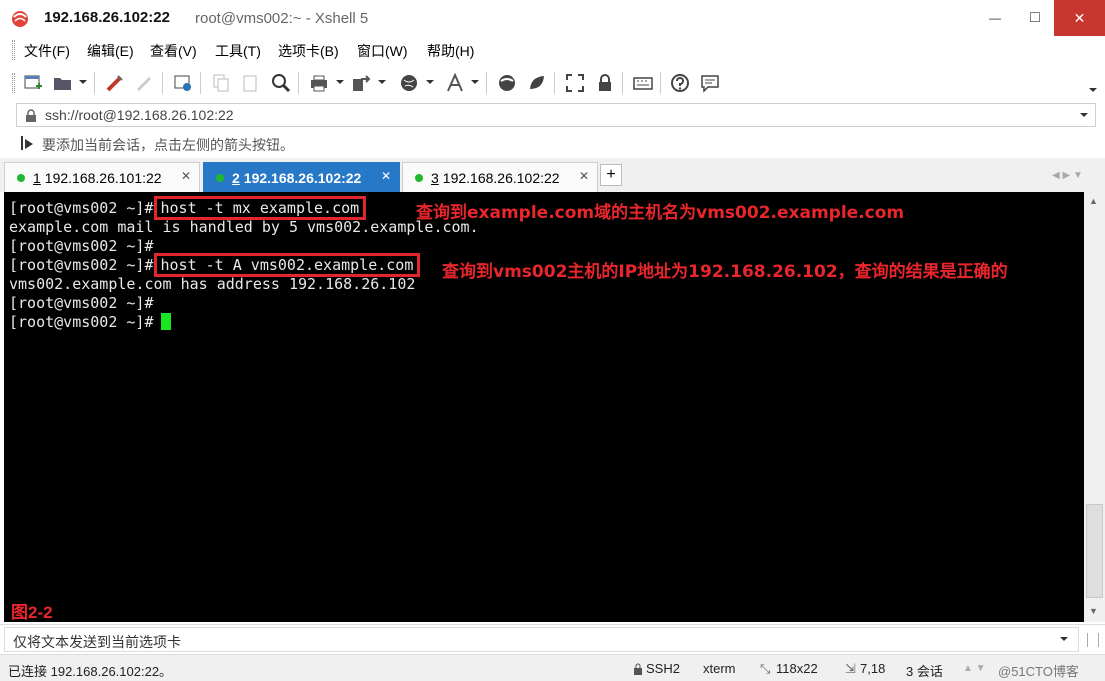 The image size is (1105, 681). I want to click on connected-status-dot, so click(419, 177).